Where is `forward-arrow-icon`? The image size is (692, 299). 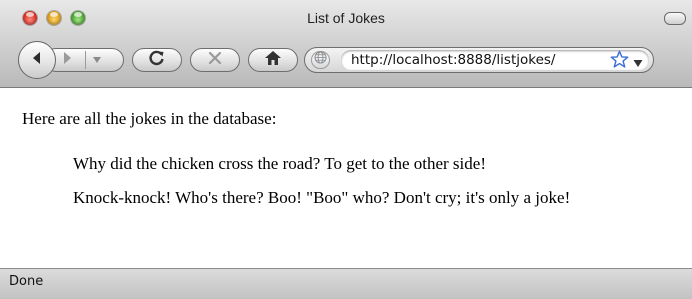 forward-arrow-icon is located at coordinates (68, 60).